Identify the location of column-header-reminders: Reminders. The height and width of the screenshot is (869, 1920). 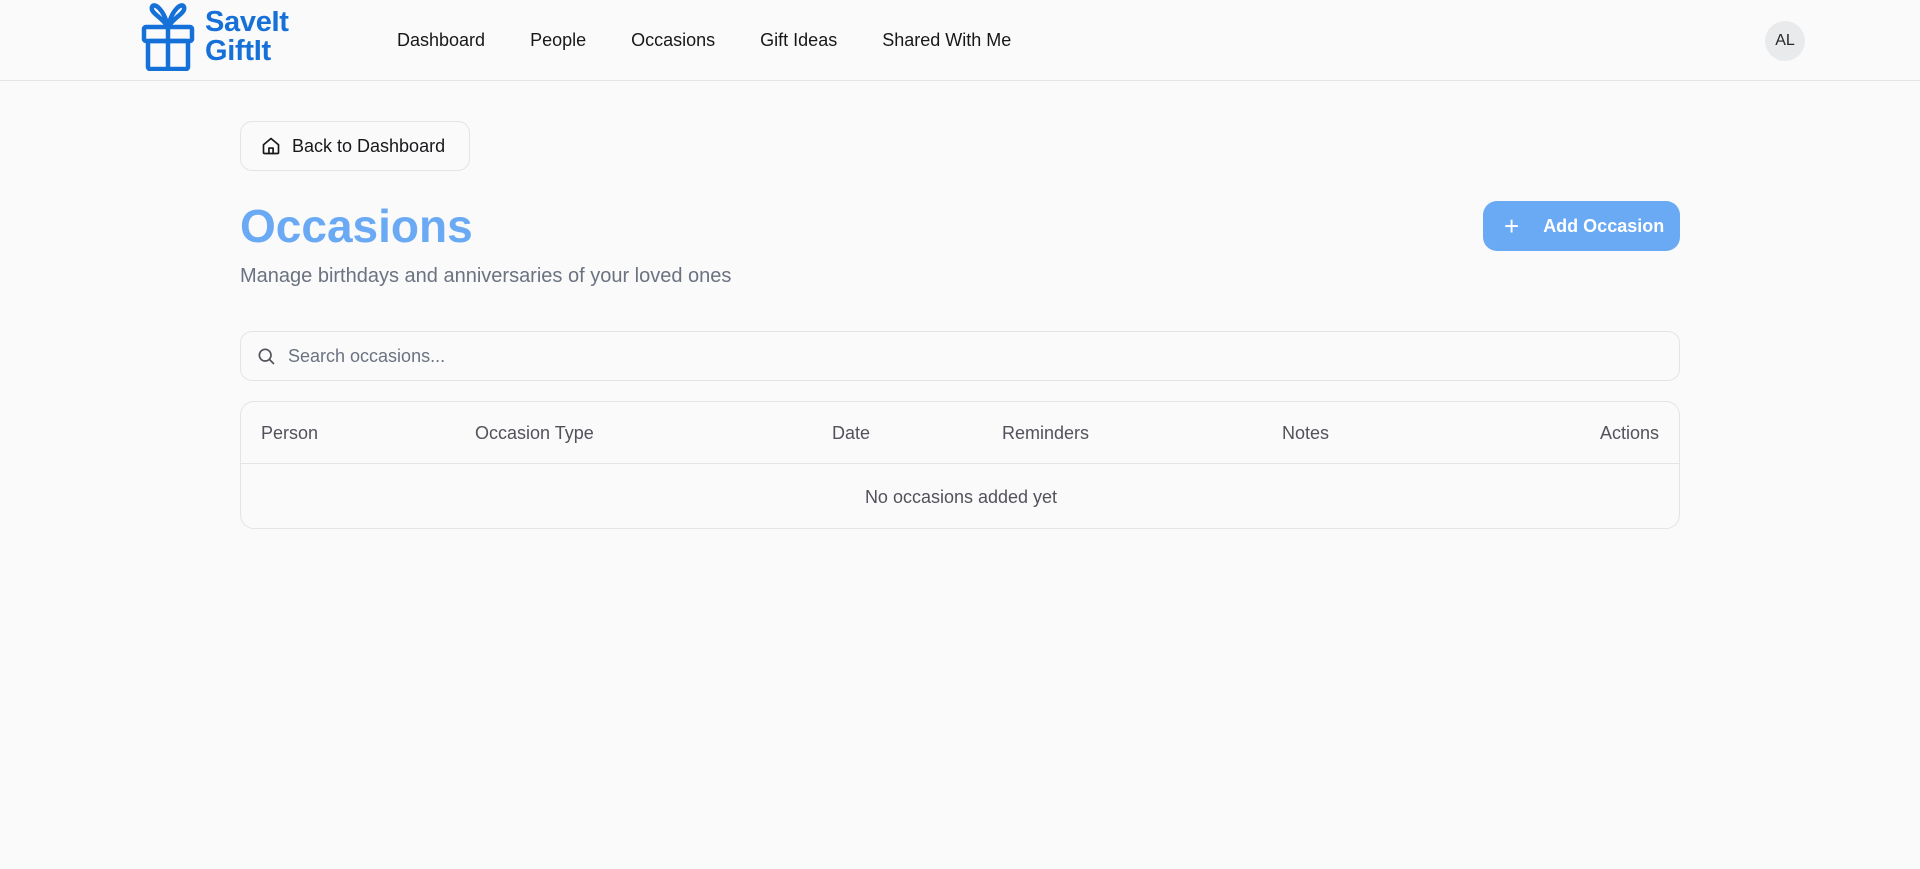
(1046, 433).